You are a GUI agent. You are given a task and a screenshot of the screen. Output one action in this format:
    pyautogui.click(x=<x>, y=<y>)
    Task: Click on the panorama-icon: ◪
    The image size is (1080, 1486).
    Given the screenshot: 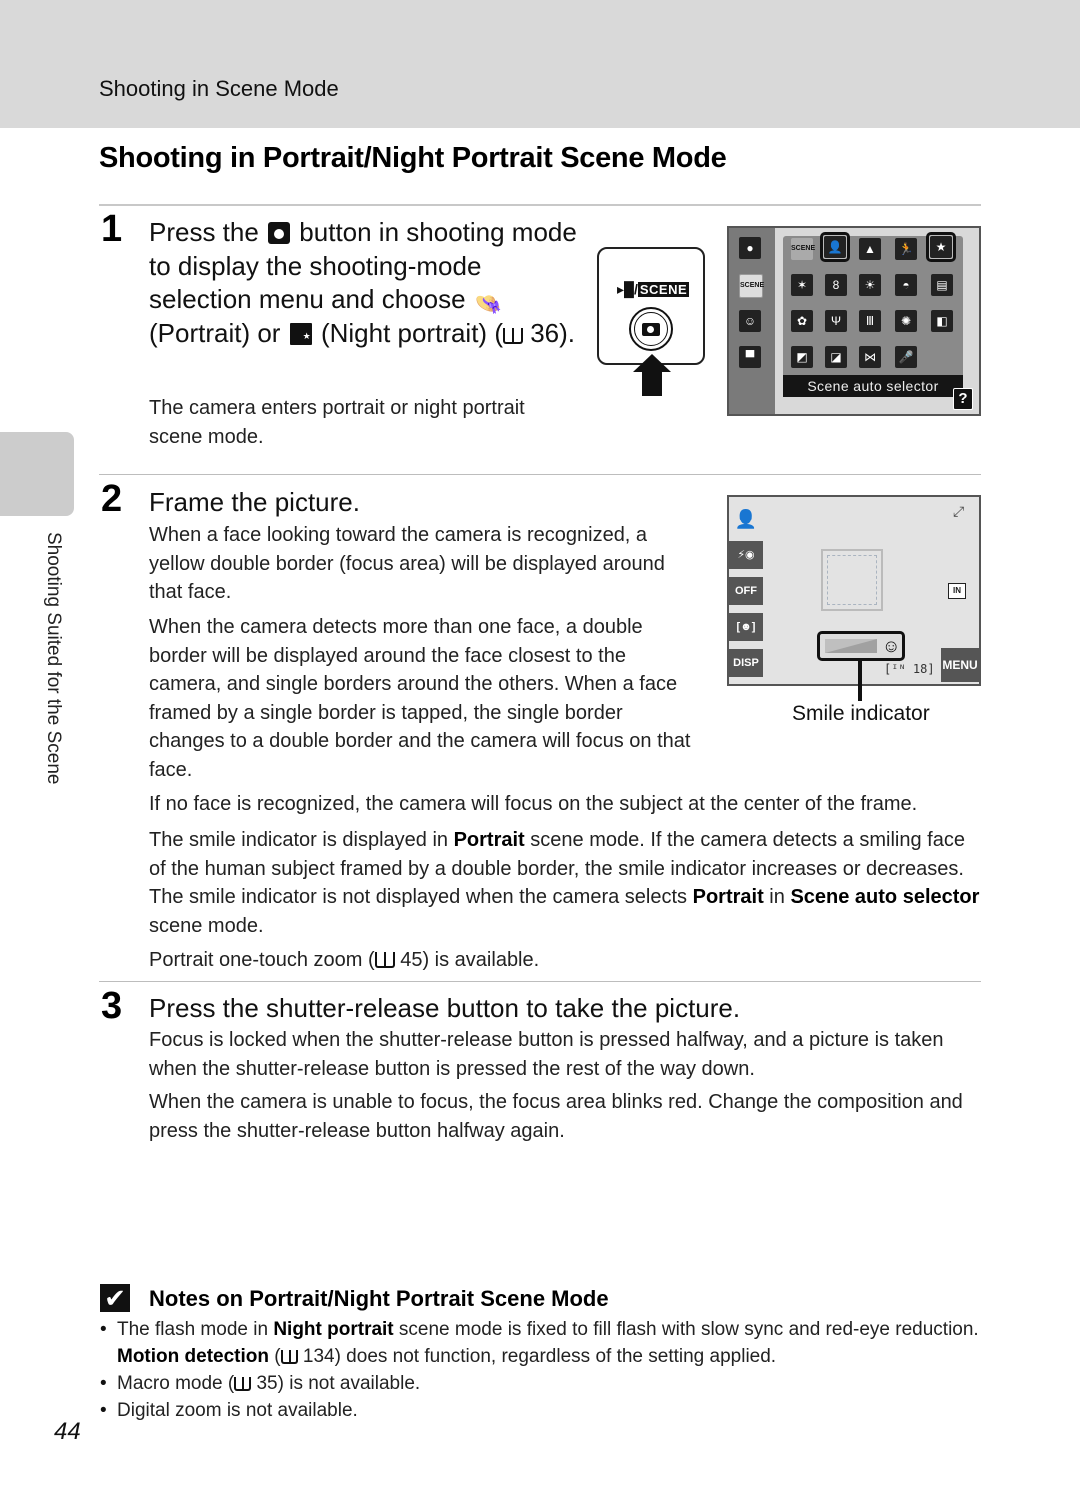 What is the action you would take?
    pyautogui.click(x=836, y=357)
    